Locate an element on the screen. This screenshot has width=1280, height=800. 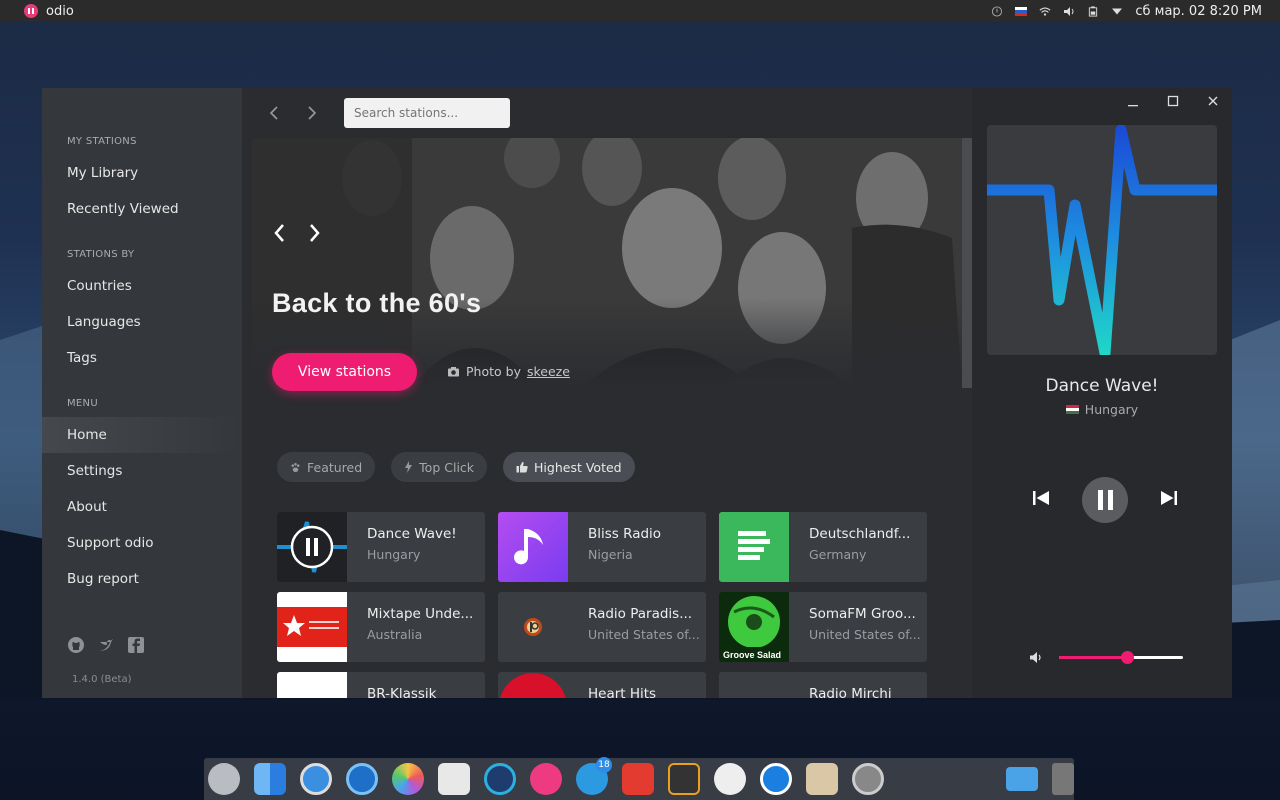
next-track-icon is located at coordinates (1169, 500).